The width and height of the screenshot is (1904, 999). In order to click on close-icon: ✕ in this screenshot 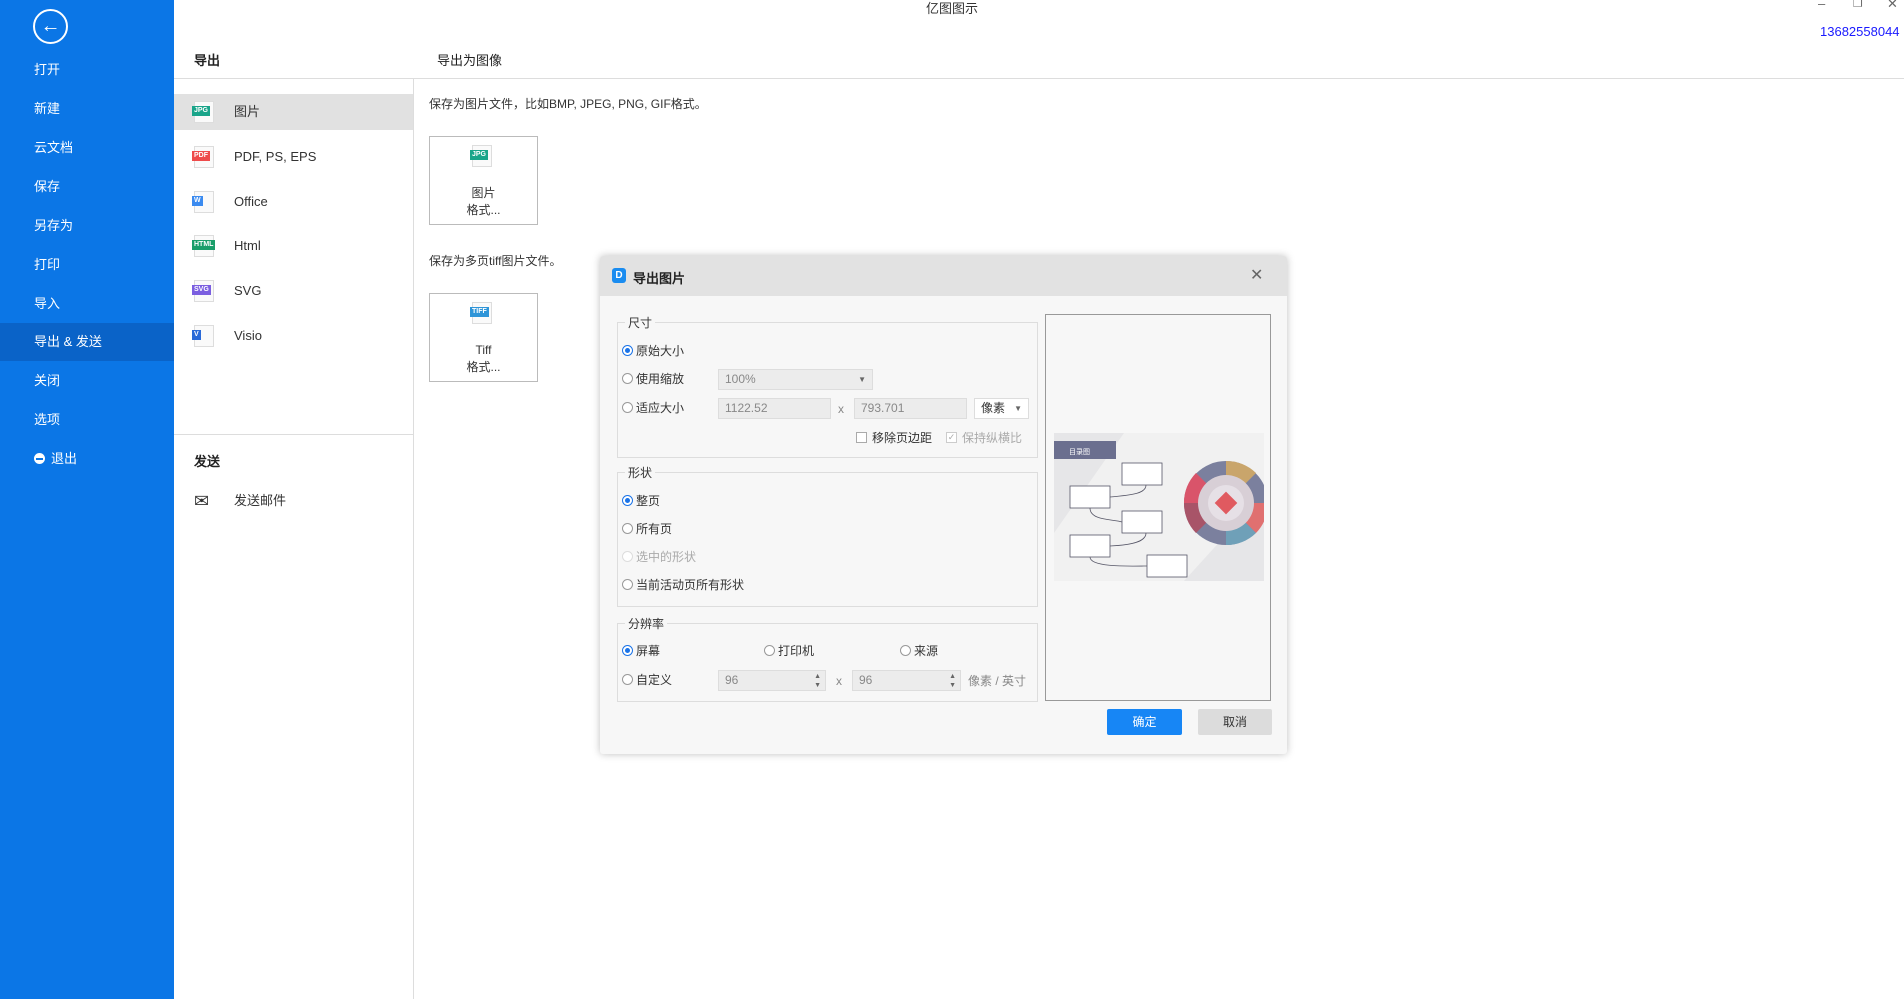, I will do `click(1256, 275)`.